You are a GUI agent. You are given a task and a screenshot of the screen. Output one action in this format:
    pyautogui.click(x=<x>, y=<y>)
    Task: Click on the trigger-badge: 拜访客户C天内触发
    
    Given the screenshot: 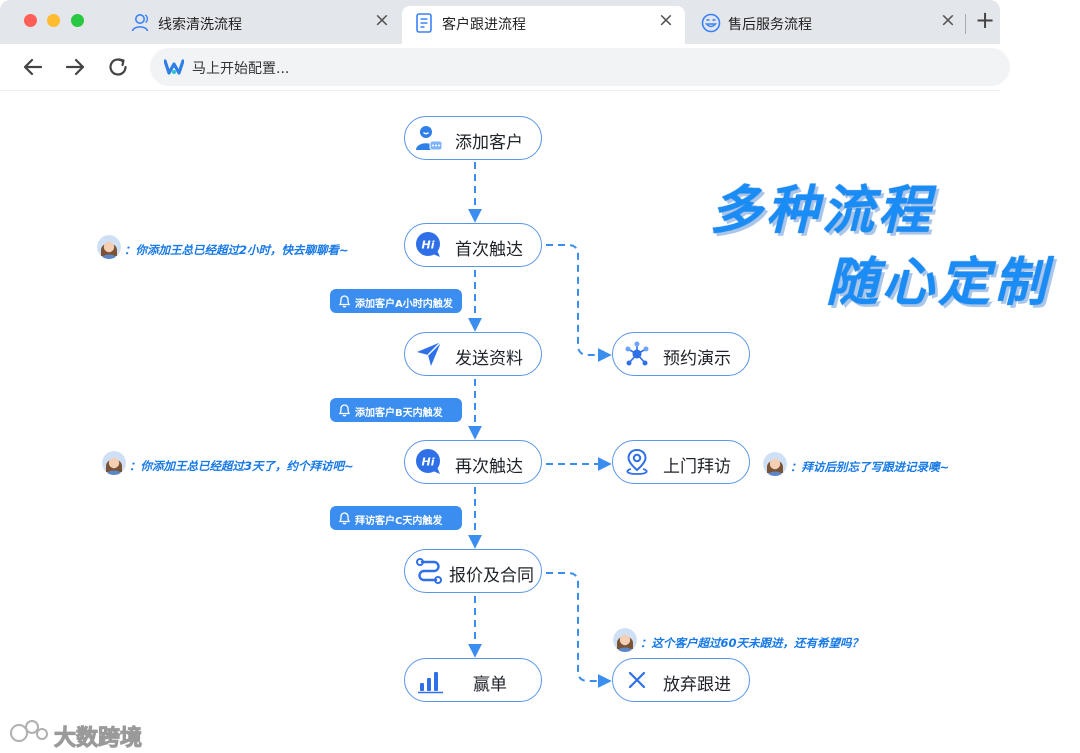 What is the action you would take?
    pyautogui.click(x=396, y=518)
    